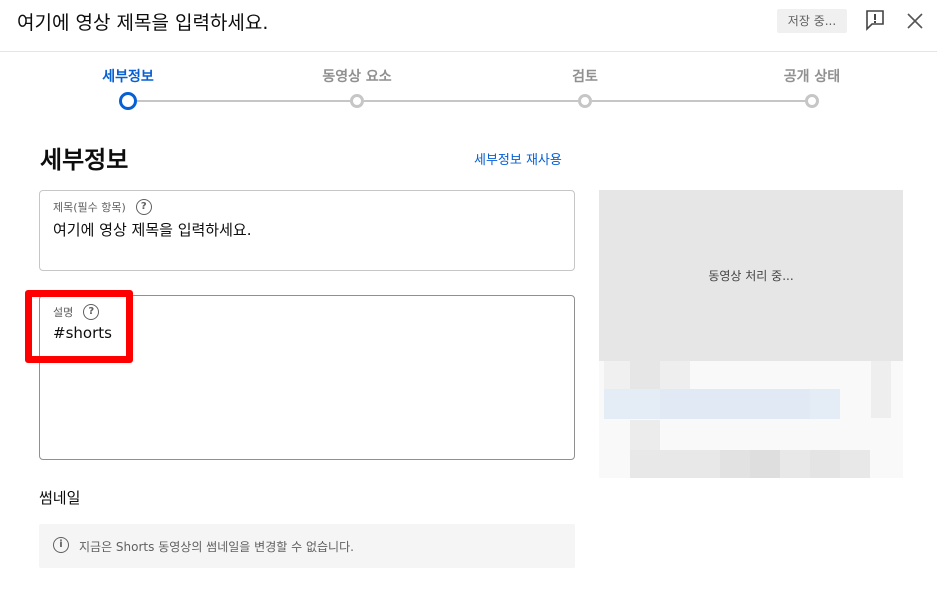 Image resolution: width=937 pixels, height=596 pixels. I want to click on title-field-label: 제목(필수 항목), so click(89, 207).